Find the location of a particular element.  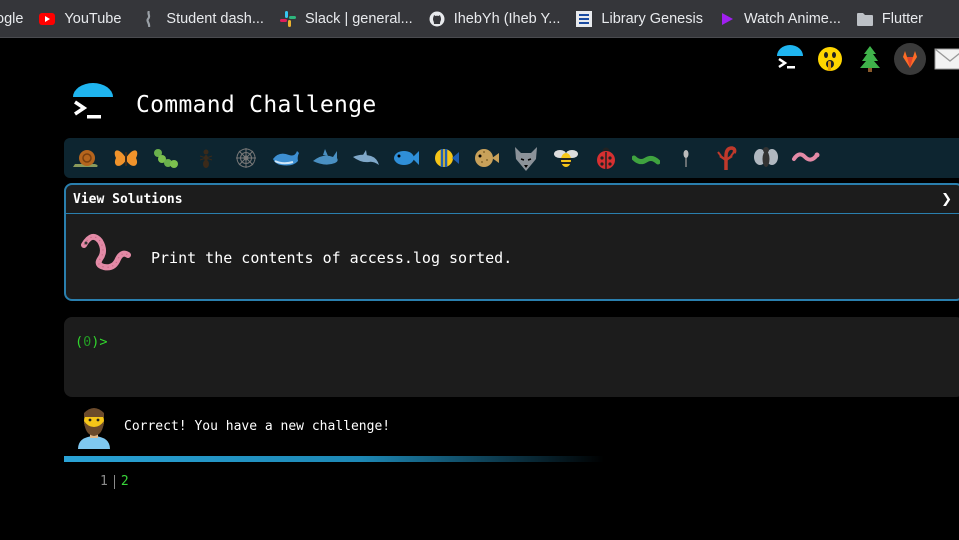

youtube-icon is located at coordinates (47, 19).